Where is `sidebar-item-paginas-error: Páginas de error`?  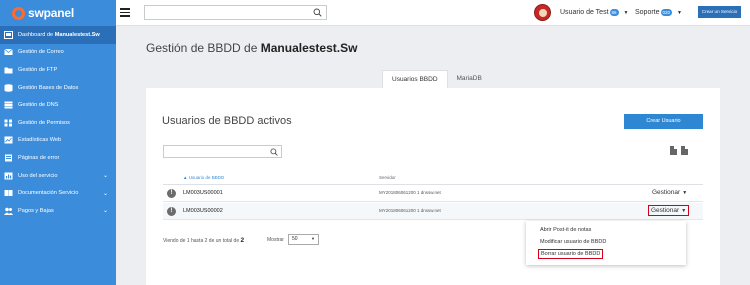
sidebar-item-paginas-error: Páginas de error is located at coordinates (58, 158).